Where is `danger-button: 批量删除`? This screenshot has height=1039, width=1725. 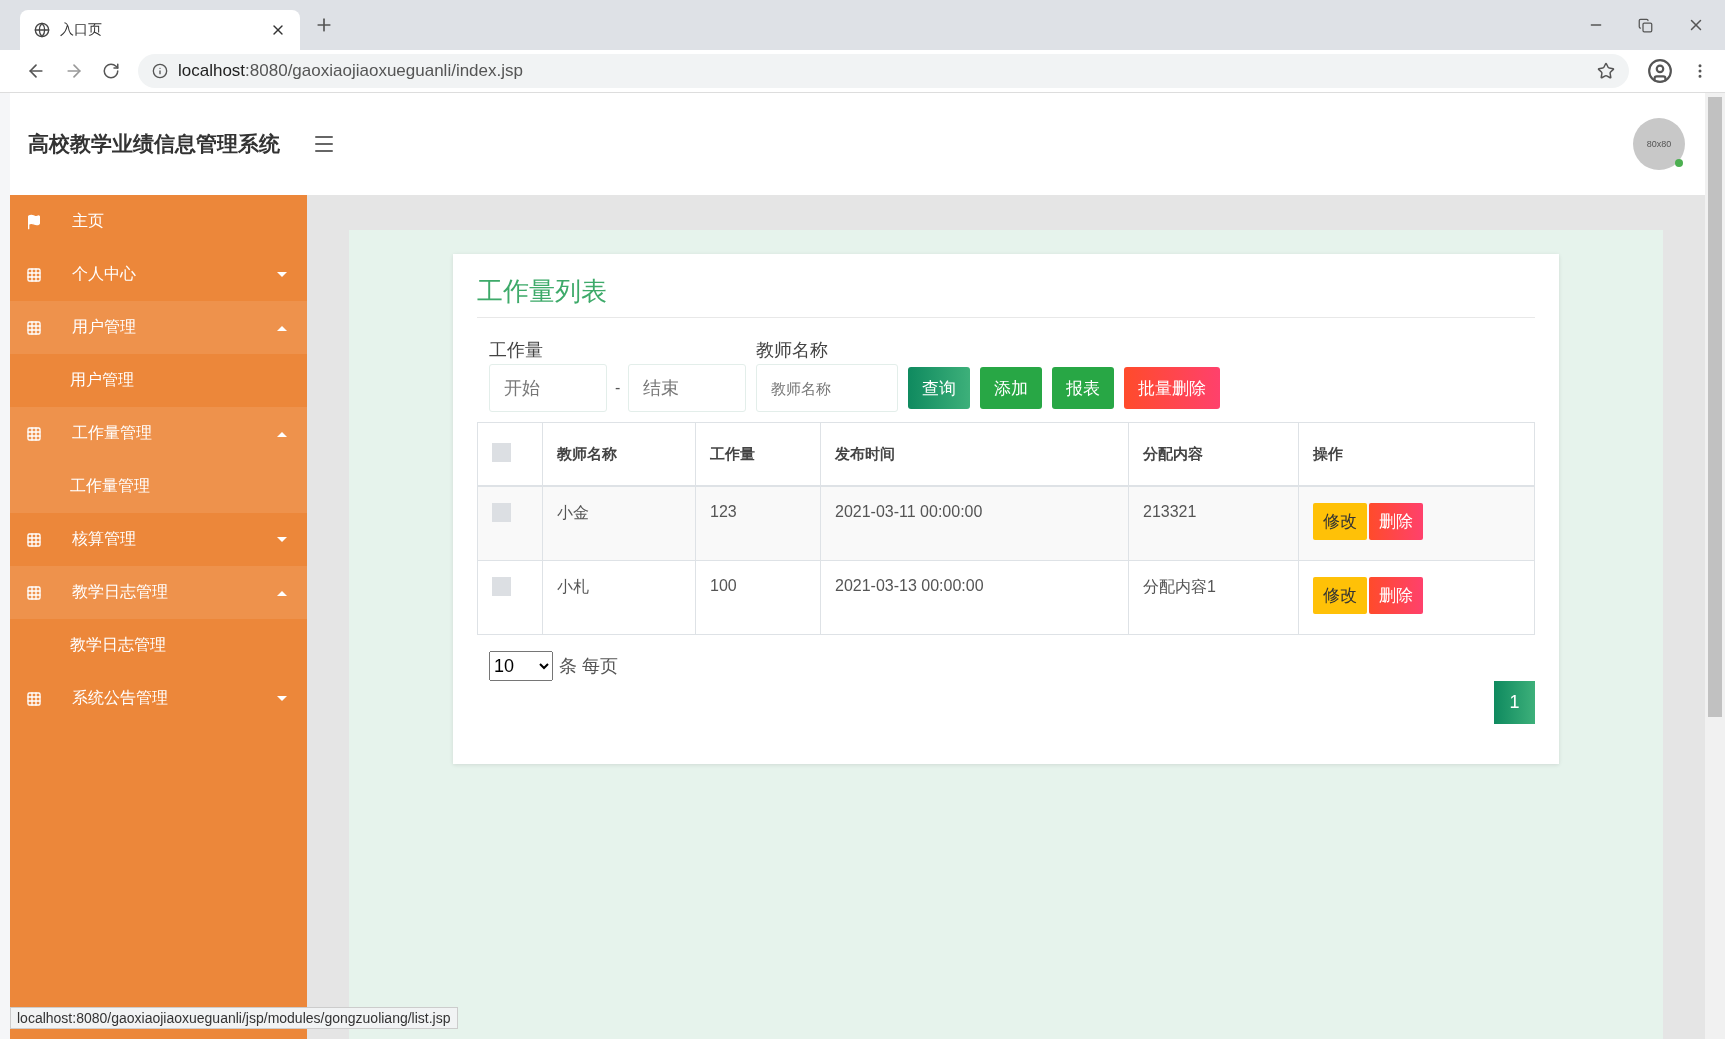
danger-button: 批量删除 is located at coordinates (1172, 388).